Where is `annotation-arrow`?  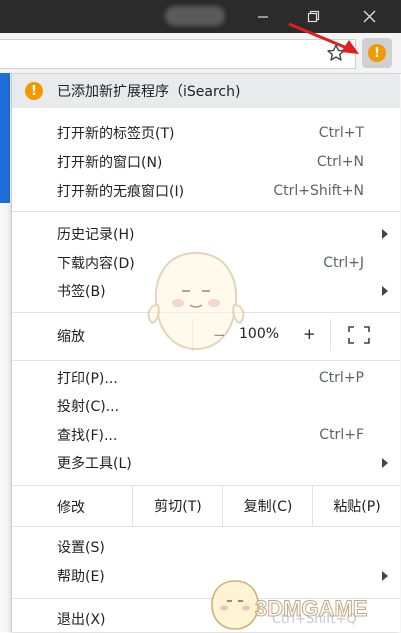 annotation-arrow is located at coordinates (323, 38).